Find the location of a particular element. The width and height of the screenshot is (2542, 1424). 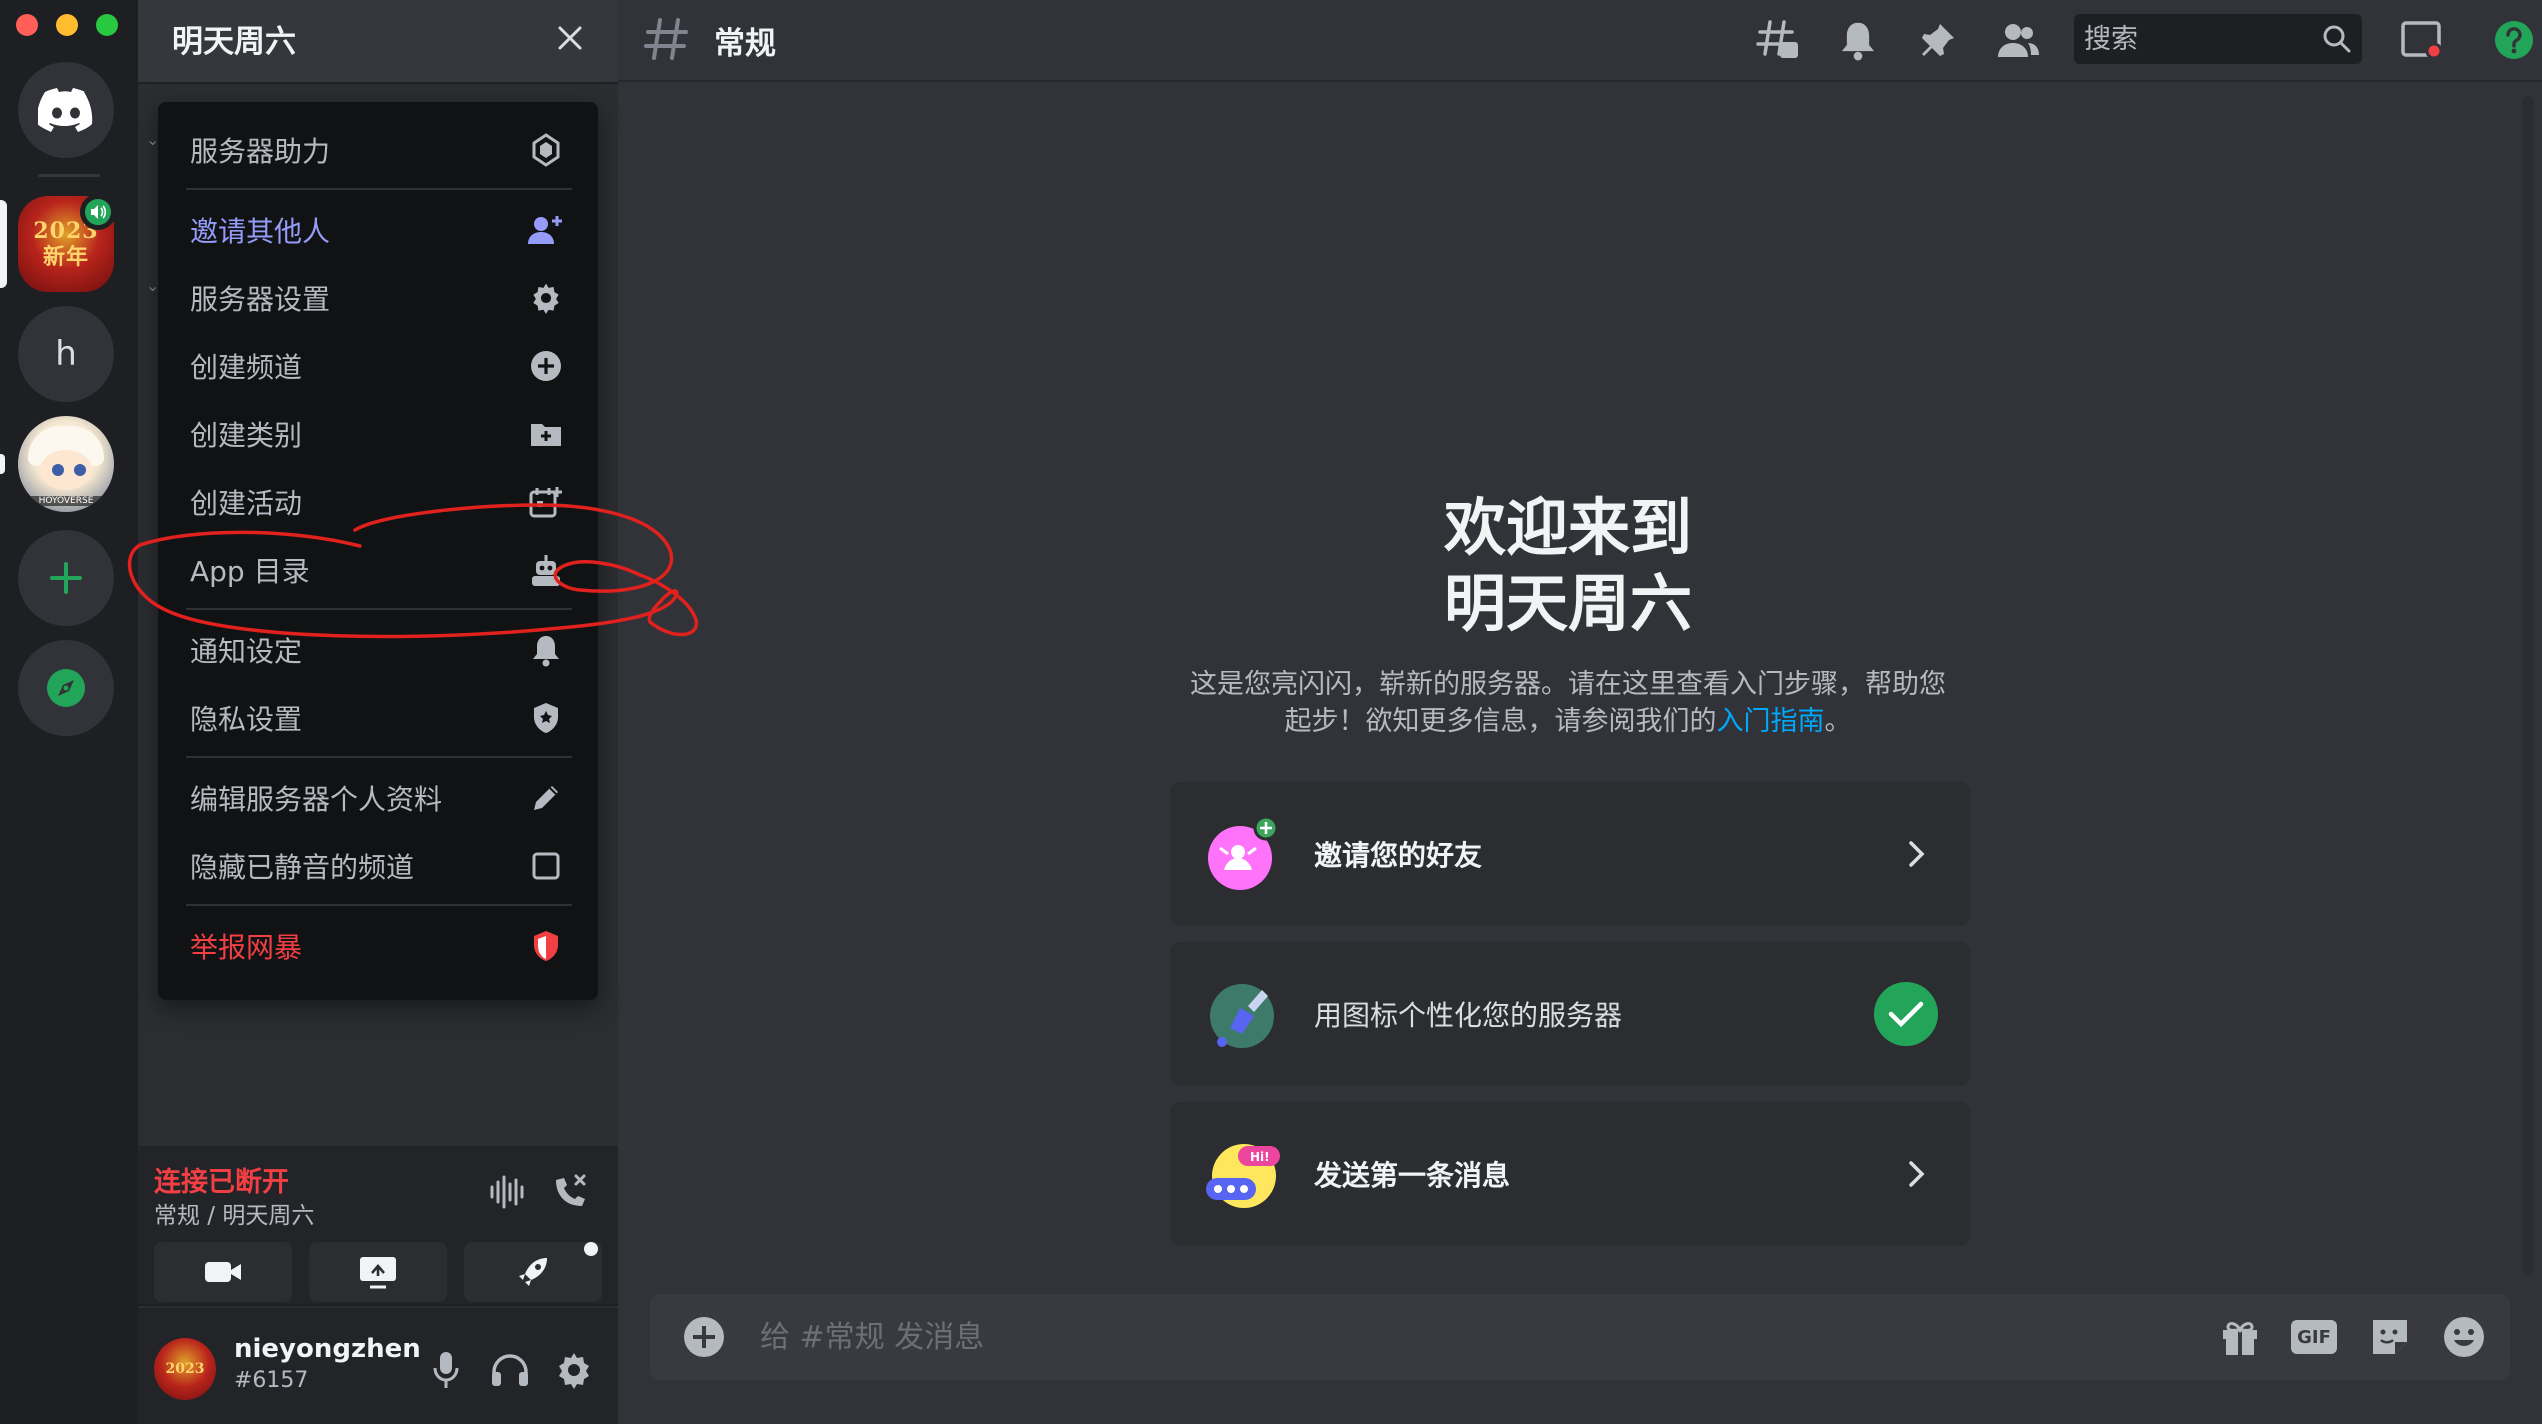

emoji-button is located at coordinates (2464, 1337).